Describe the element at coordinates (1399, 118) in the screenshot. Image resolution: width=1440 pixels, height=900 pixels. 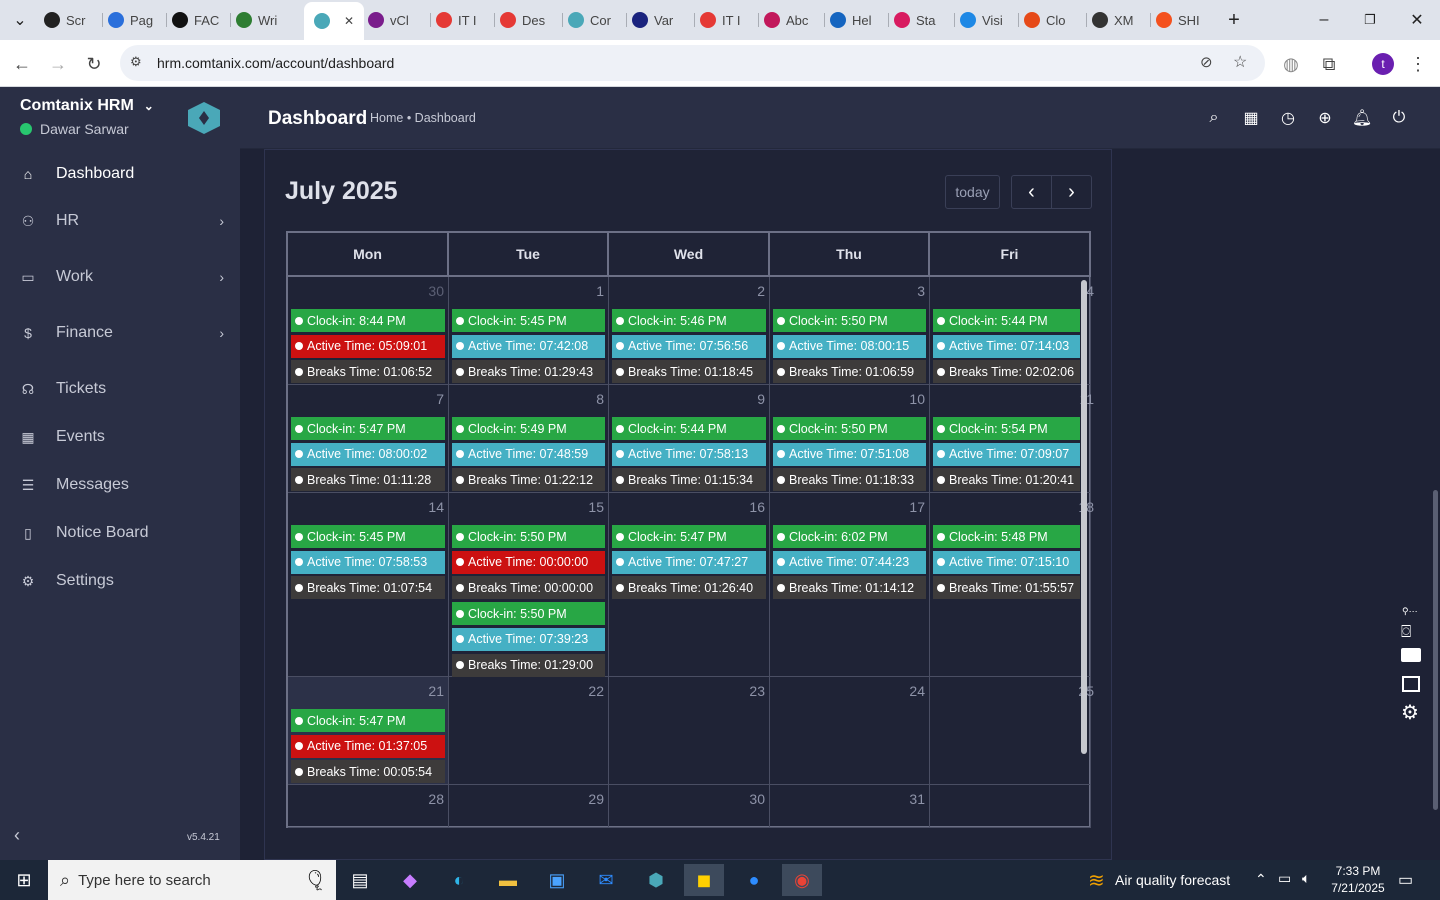
I see `power-icon: ⏻` at that location.